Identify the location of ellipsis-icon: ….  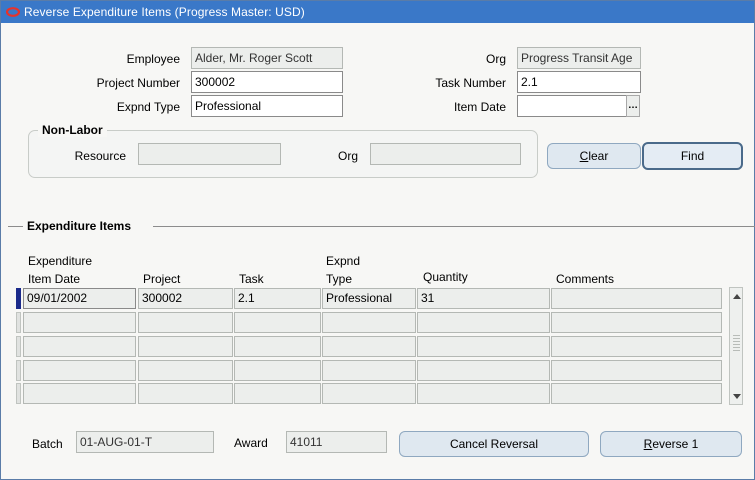
(633, 105).